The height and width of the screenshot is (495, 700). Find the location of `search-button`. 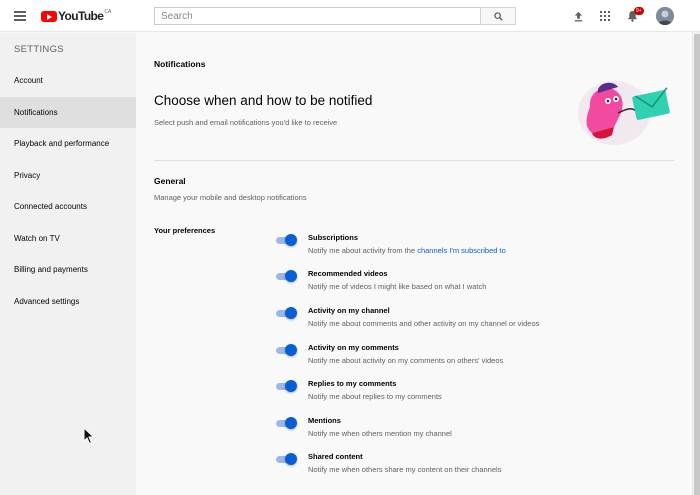

search-button is located at coordinates (498, 16).